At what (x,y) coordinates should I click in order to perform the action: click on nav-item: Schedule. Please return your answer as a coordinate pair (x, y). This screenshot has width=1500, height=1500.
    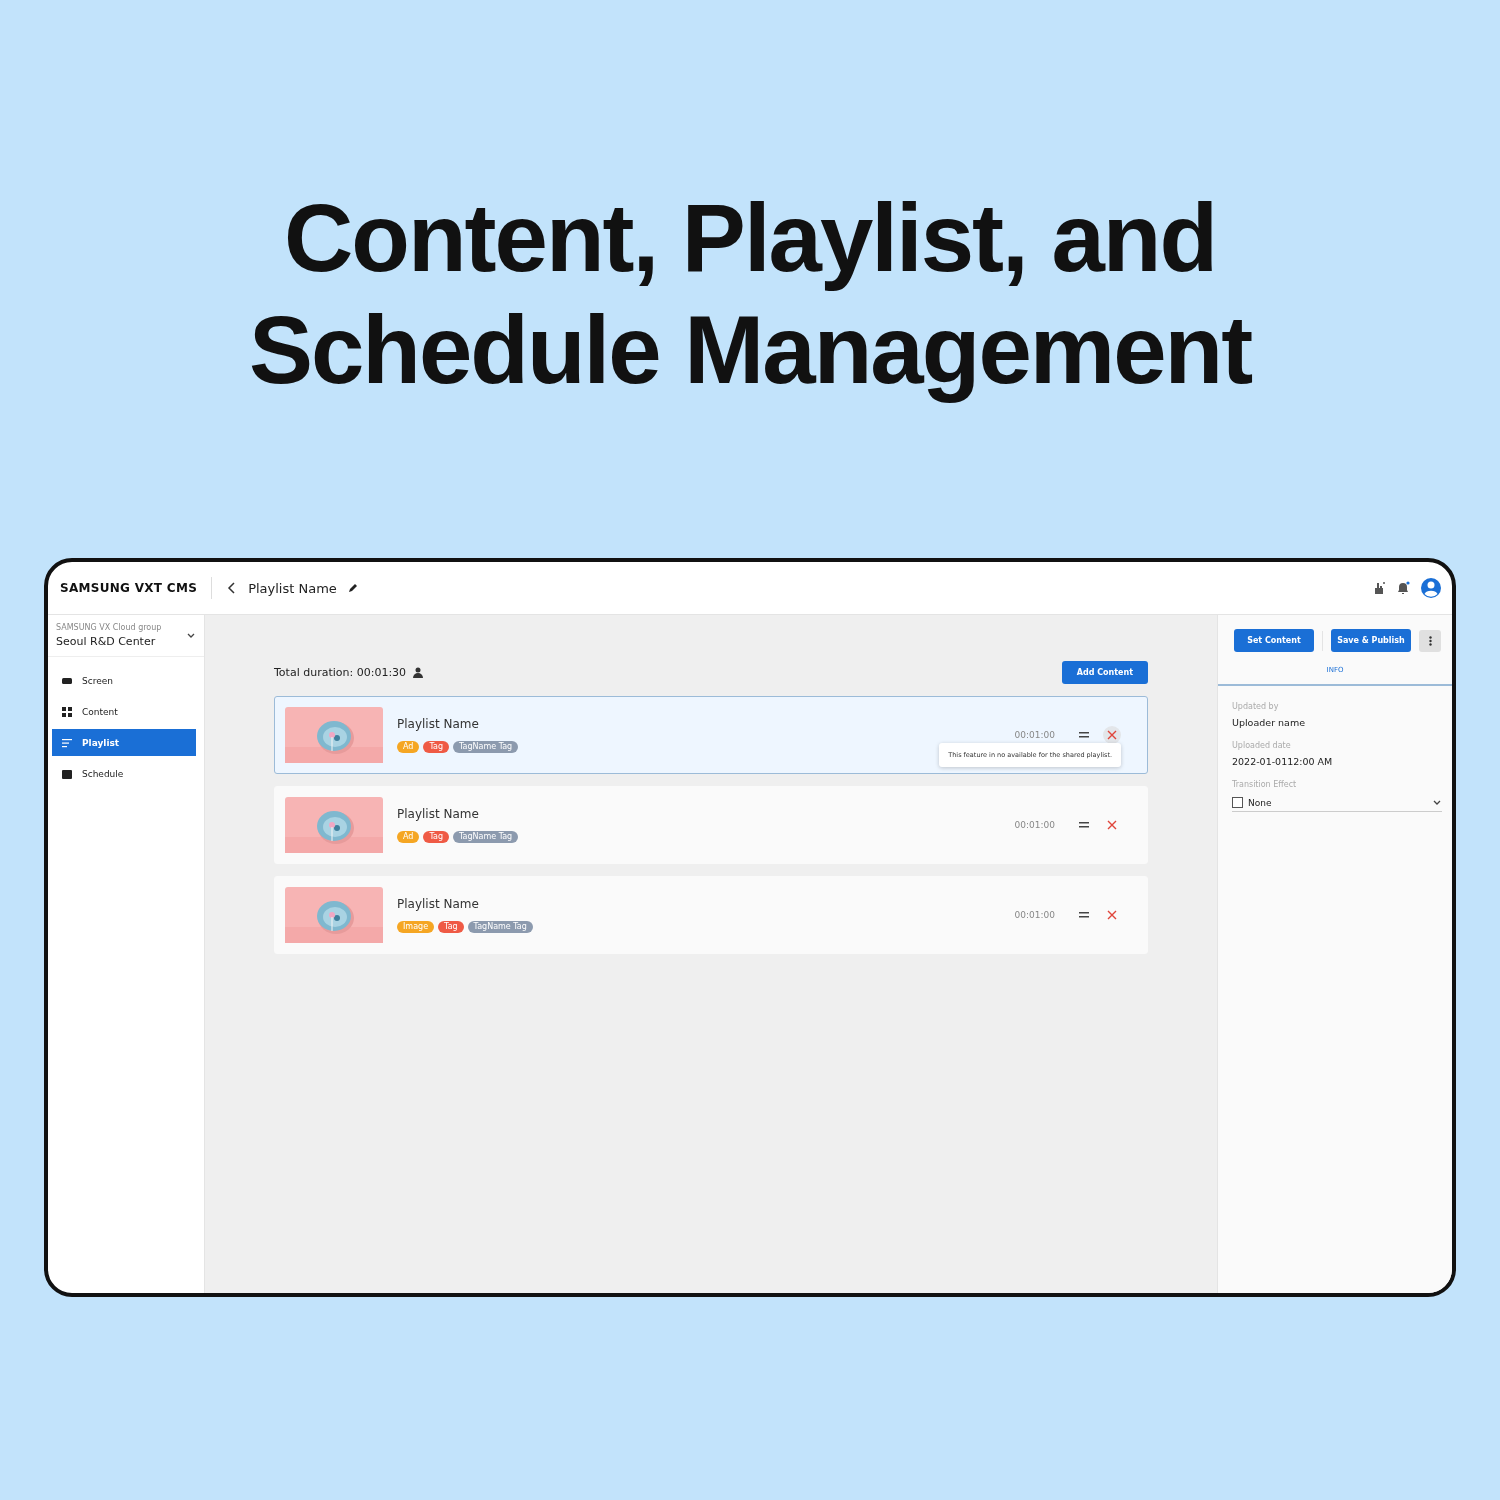
    Looking at the image, I should click on (124, 773).